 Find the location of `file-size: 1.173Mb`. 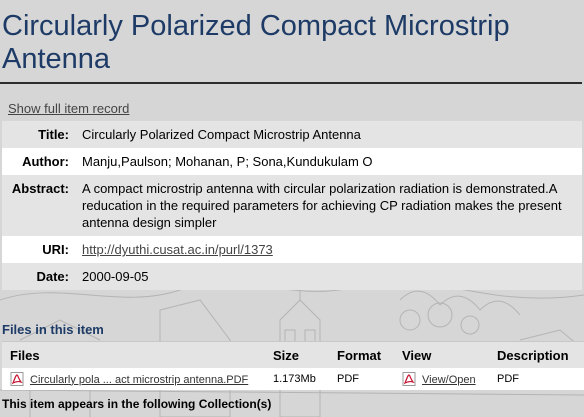

file-size: 1.173Mb is located at coordinates (297, 378).